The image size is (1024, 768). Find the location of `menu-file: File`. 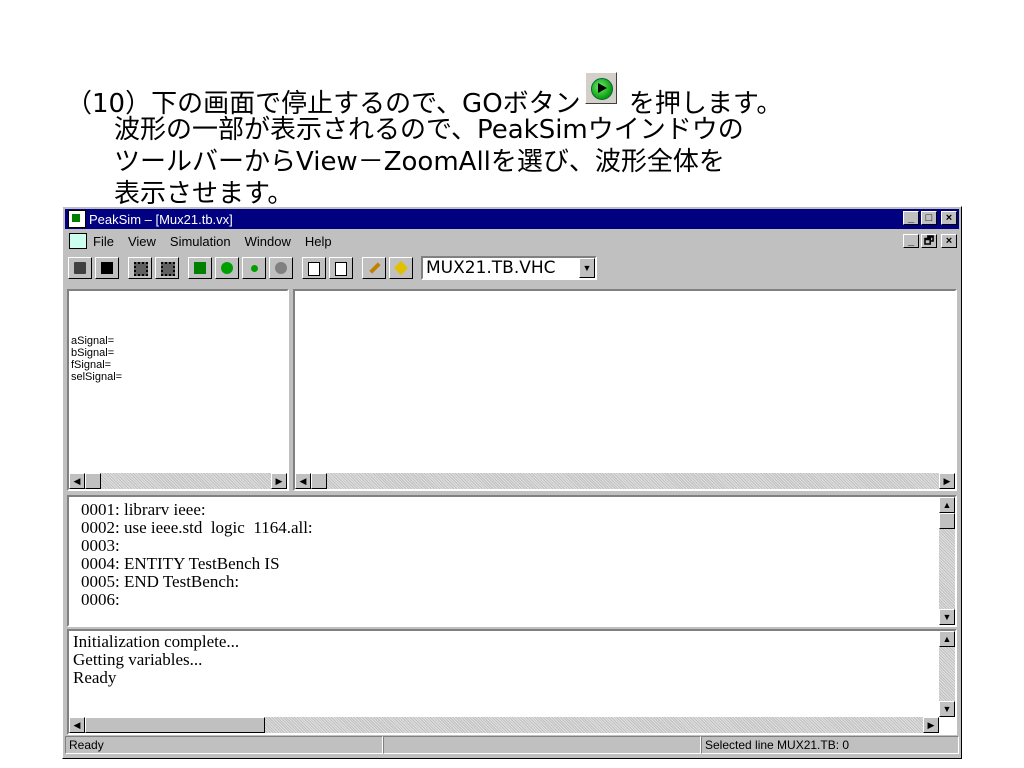

menu-file: File is located at coordinates (103, 241).